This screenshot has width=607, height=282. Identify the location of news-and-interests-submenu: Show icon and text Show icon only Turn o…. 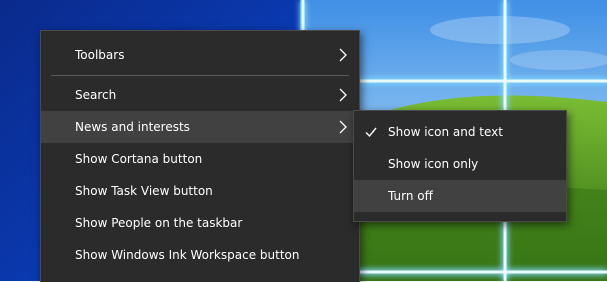
(460, 166).